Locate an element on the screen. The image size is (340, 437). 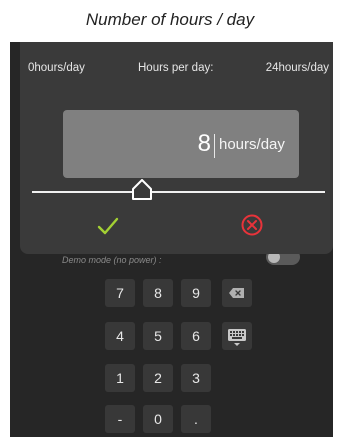
key-minus: - is located at coordinates (120, 419).